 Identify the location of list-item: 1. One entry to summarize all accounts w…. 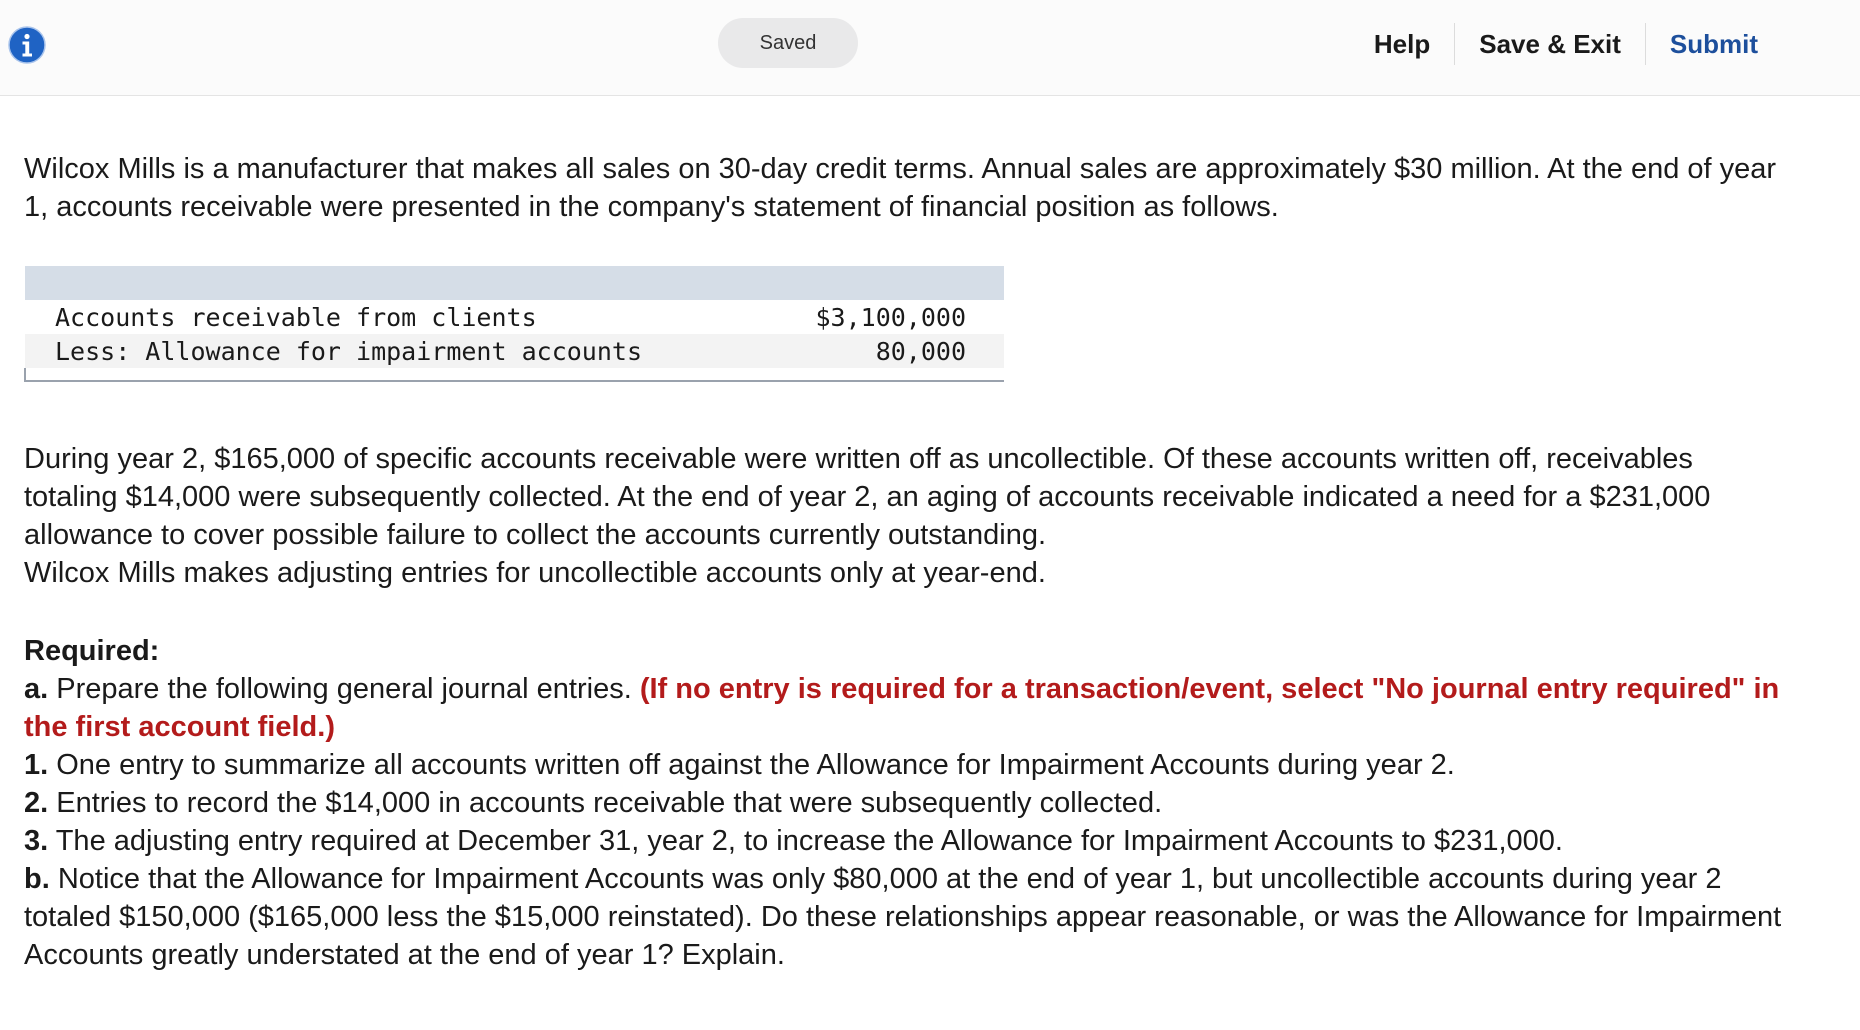
(909, 765).